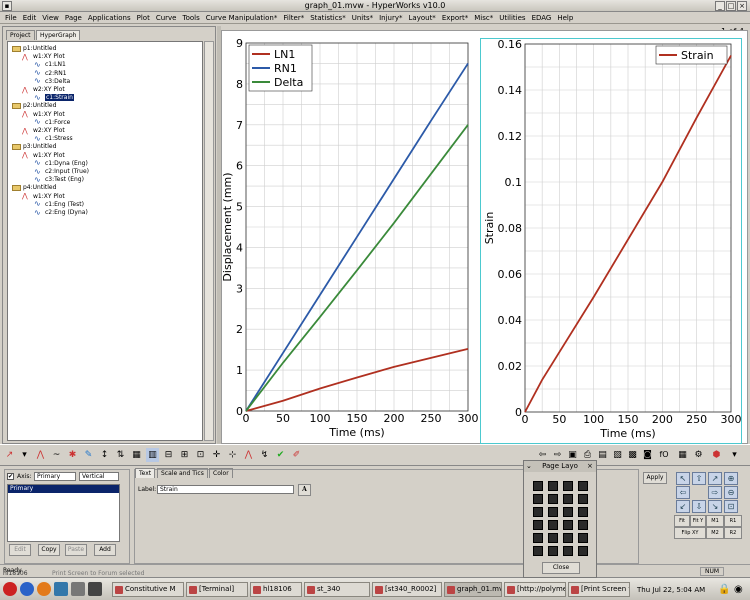  Describe the element at coordinates (43, 114) in the screenshot. I see `tree-item-window: ⋀ w1:XY Plot` at that location.